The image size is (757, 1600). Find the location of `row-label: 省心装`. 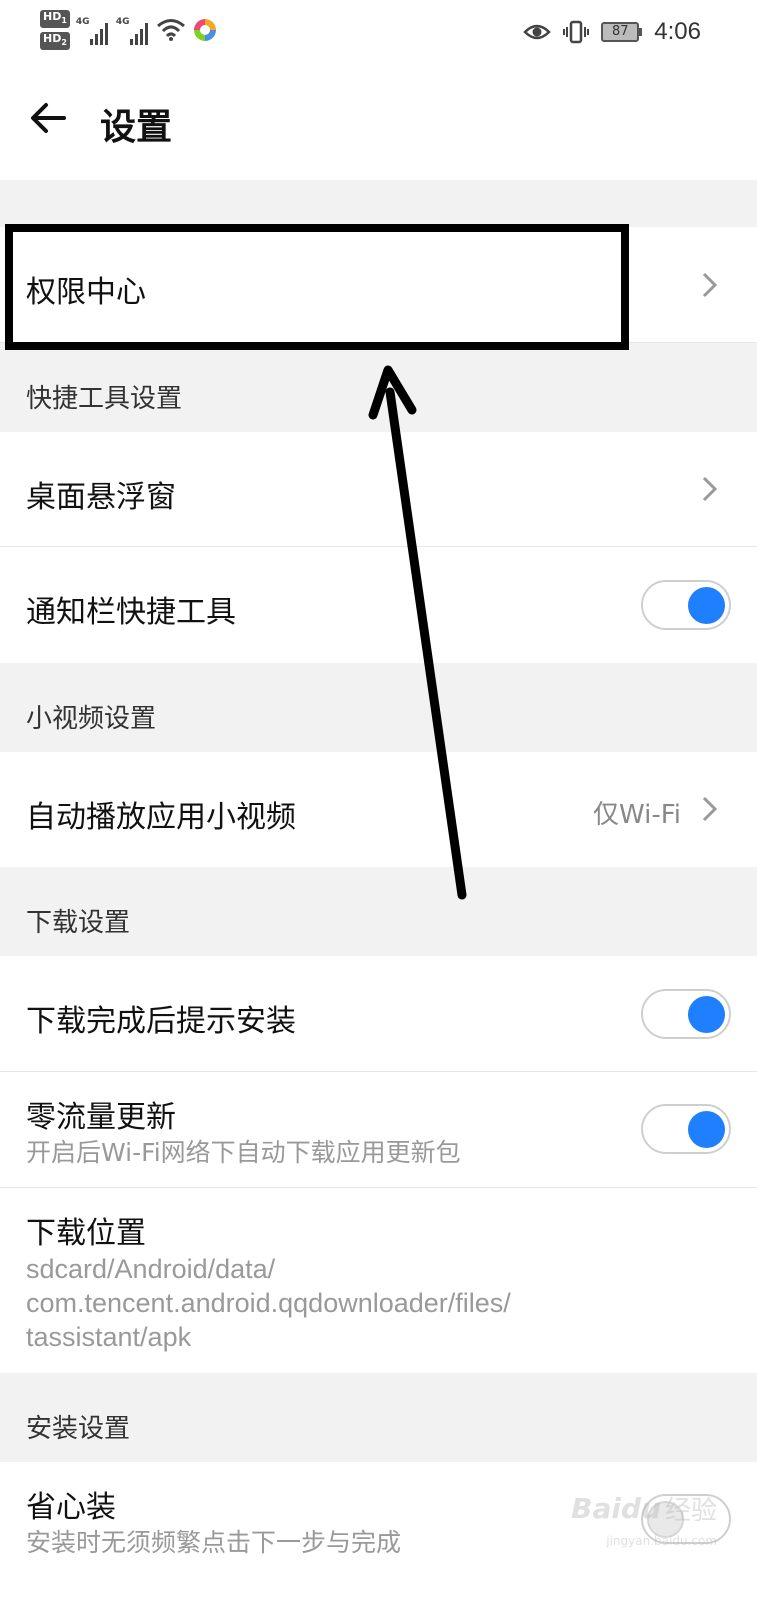

row-label: 省心装 is located at coordinates (71, 1507).